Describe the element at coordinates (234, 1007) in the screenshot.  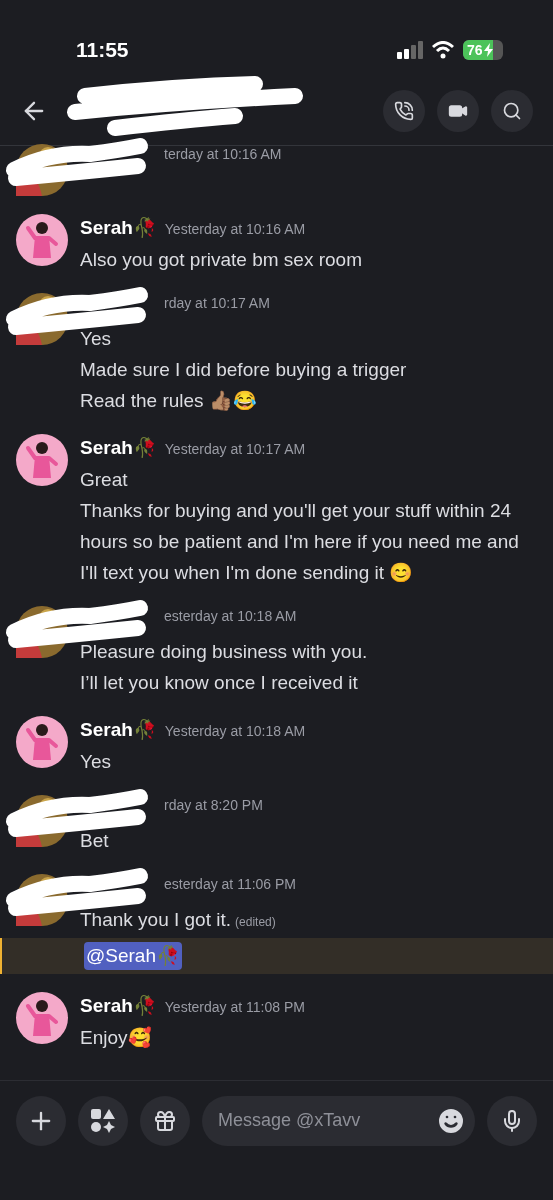
I see `message-timestamp: Yesterday at 11:08 PM` at that location.